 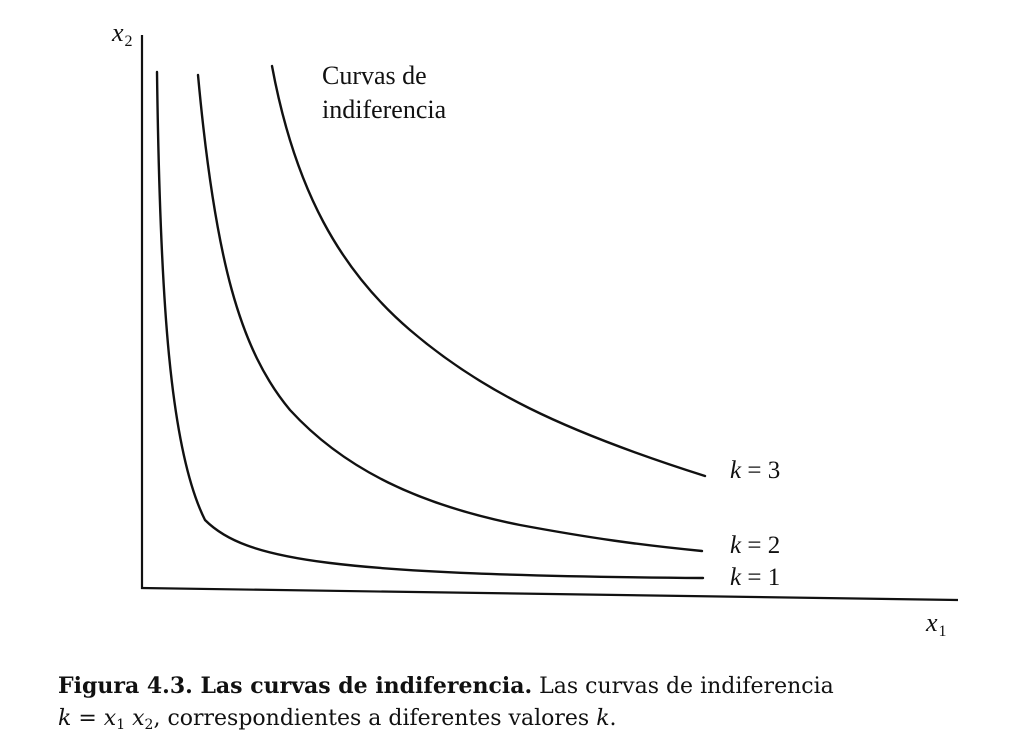 What do you see at coordinates (683, 686) in the screenshot?
I see `caption-text-1: Las curvas de indiferencia` at bounding box center [683, 686].